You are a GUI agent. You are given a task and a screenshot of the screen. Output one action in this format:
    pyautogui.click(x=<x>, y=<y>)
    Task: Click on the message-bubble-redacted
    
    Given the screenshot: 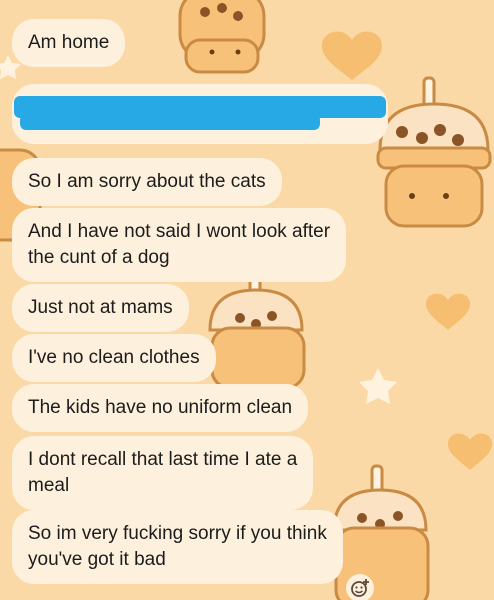 What is the action you would take?
    pyautogui.click(x=200, y=114)
    